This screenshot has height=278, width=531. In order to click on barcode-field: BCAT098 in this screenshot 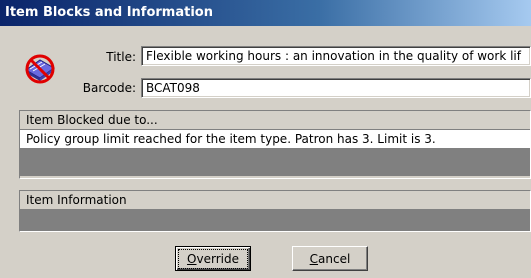, I will do `click(336, 88)`.